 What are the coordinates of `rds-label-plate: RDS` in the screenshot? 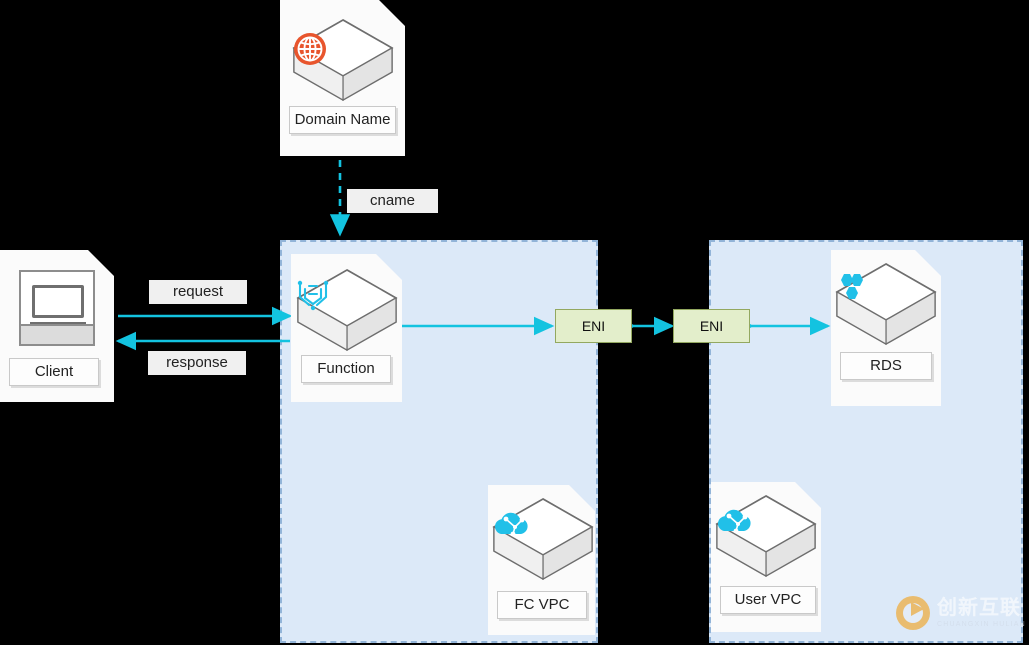 It's located at (886, 366).